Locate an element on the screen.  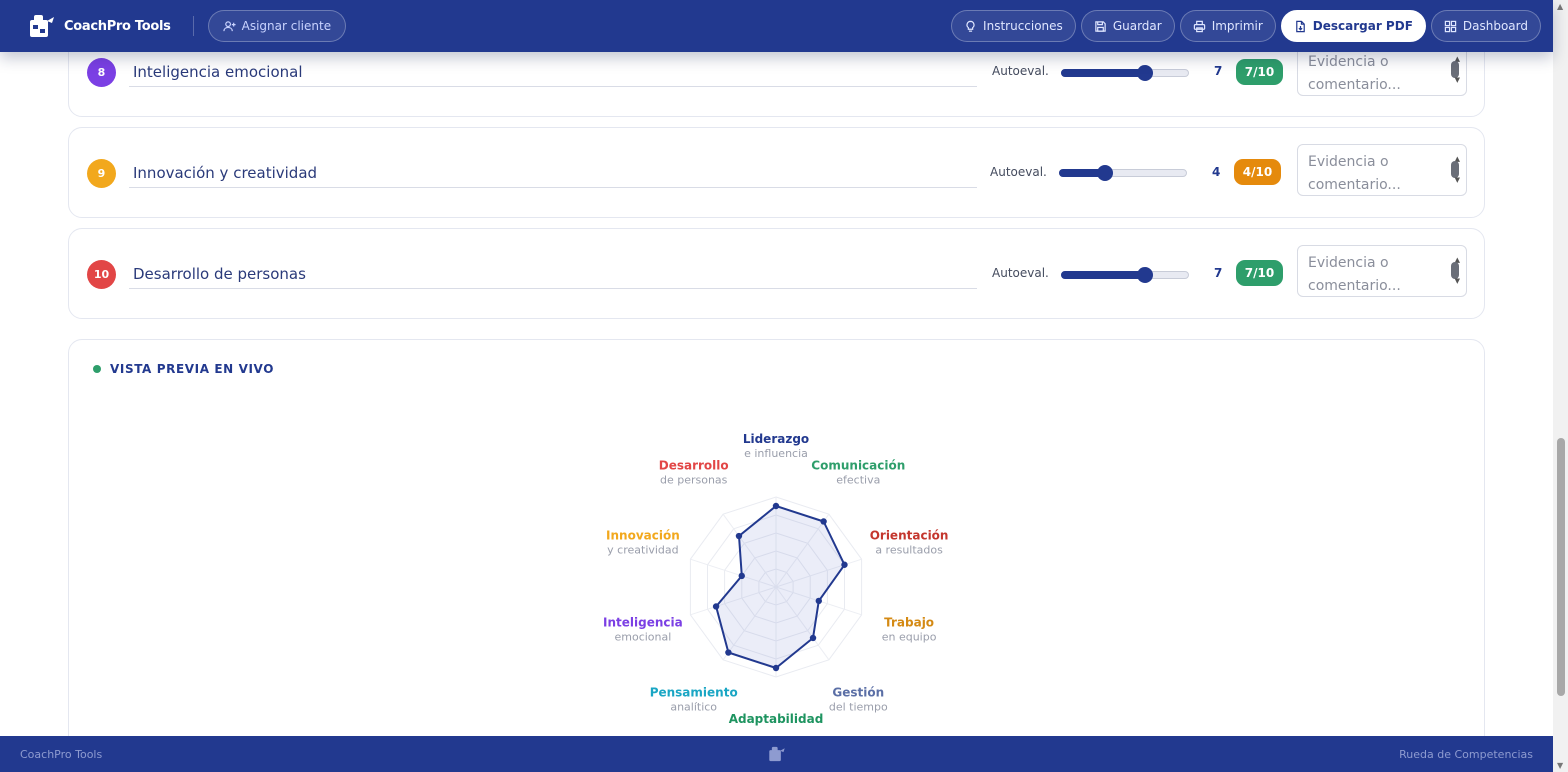
download-pdf-label: Descargar PDF is located at coordinates (1362, 26).